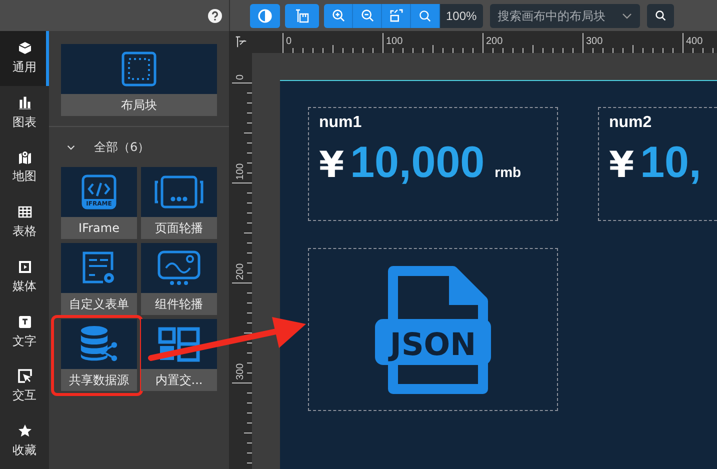  What do you see at coordinates (25, 376) in the screenshot?
I see `cursor-square-icon` at bounding box center [25, 376].